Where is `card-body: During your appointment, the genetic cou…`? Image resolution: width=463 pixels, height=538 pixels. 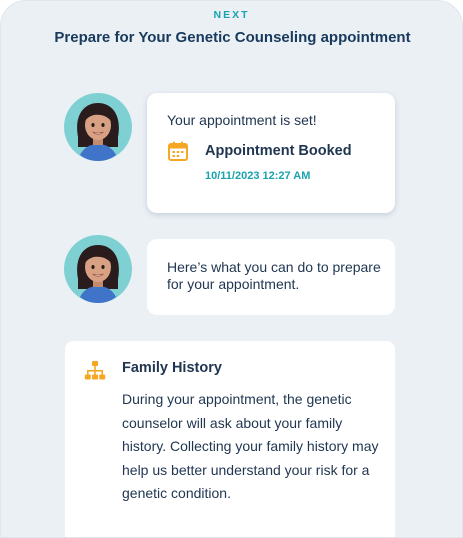
card-body: During your appointment, the genetic cou… is located at coordinates (250, 446).